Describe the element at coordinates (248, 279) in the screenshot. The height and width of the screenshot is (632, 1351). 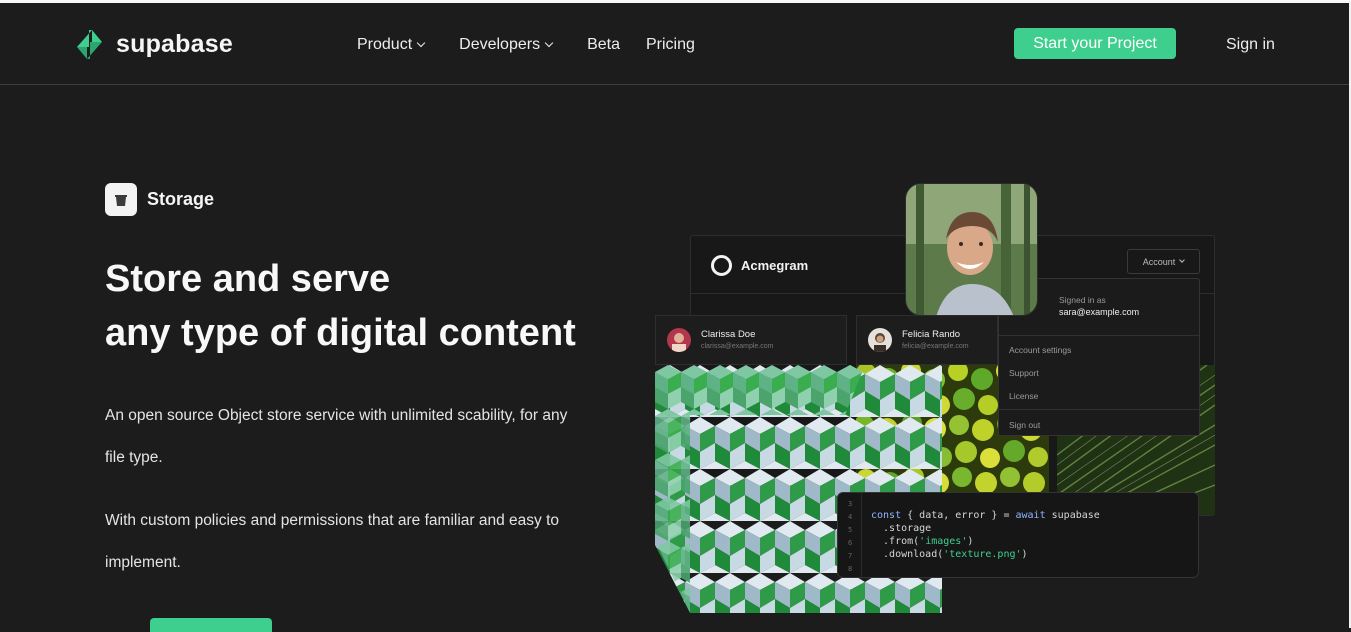
I see `hero-title-line1: Store and serve` at that location.